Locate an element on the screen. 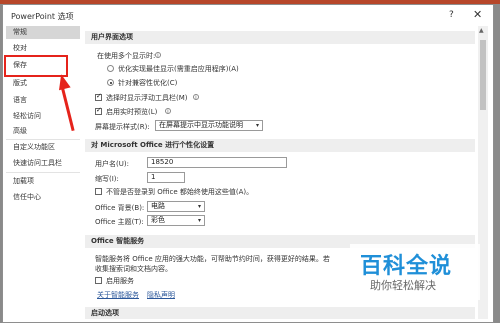 This screenshot has width=500, height=323. tooltip-style-value: 在屏幕提示中显示功能说明 is located at coordinates (201, 125).